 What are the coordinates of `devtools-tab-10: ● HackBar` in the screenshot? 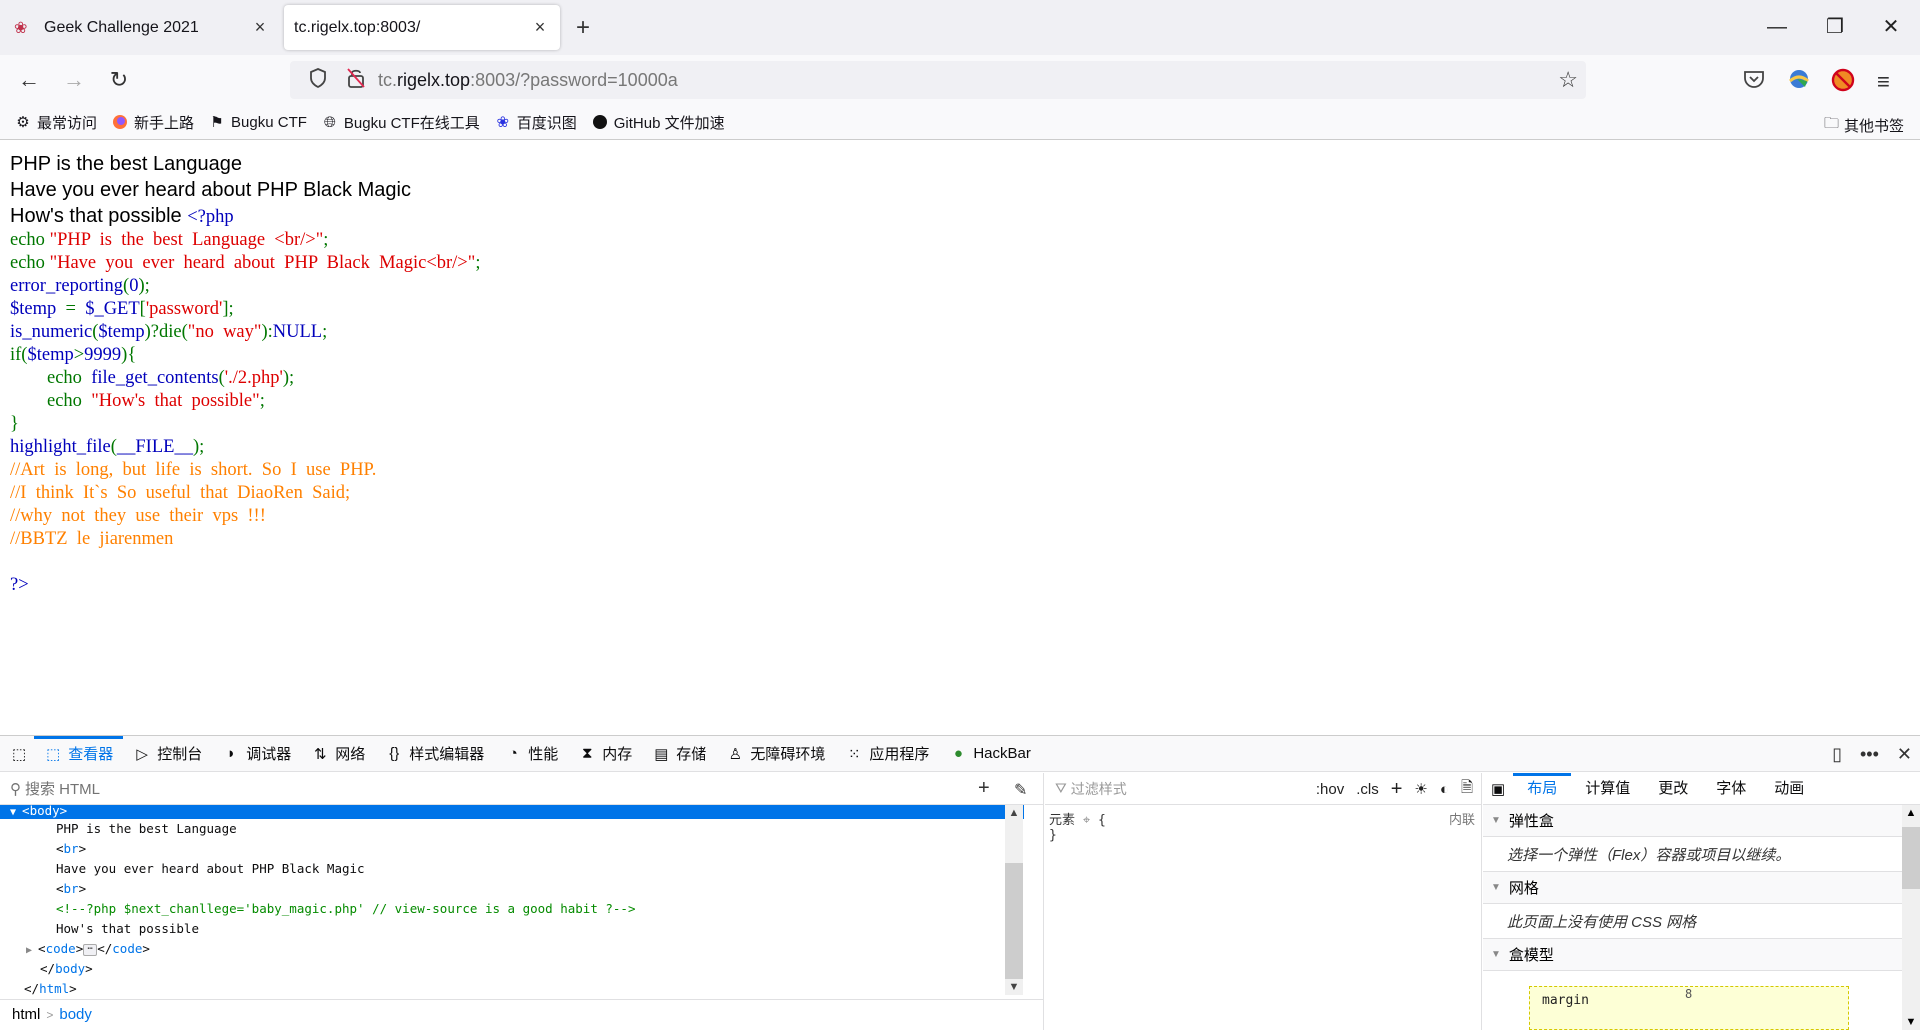 It's located at (990, 754).